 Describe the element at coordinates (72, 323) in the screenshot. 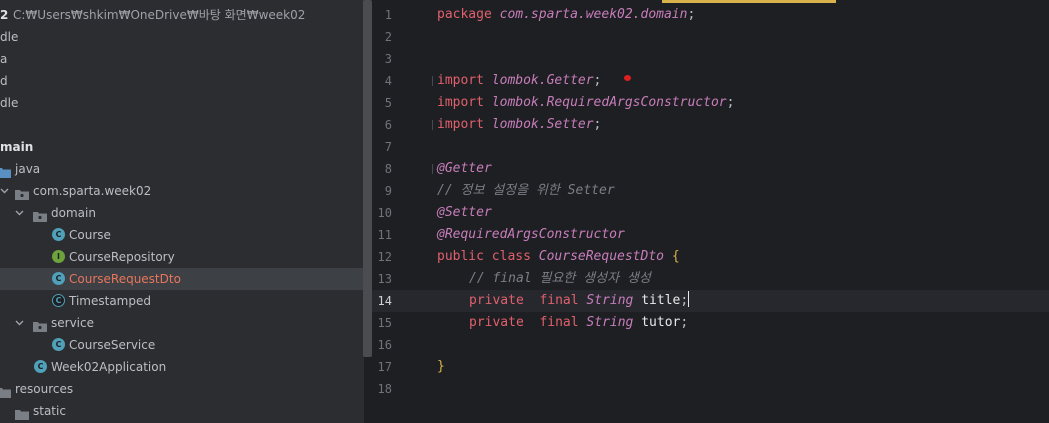

I see `tree-item-label: service` at that location.